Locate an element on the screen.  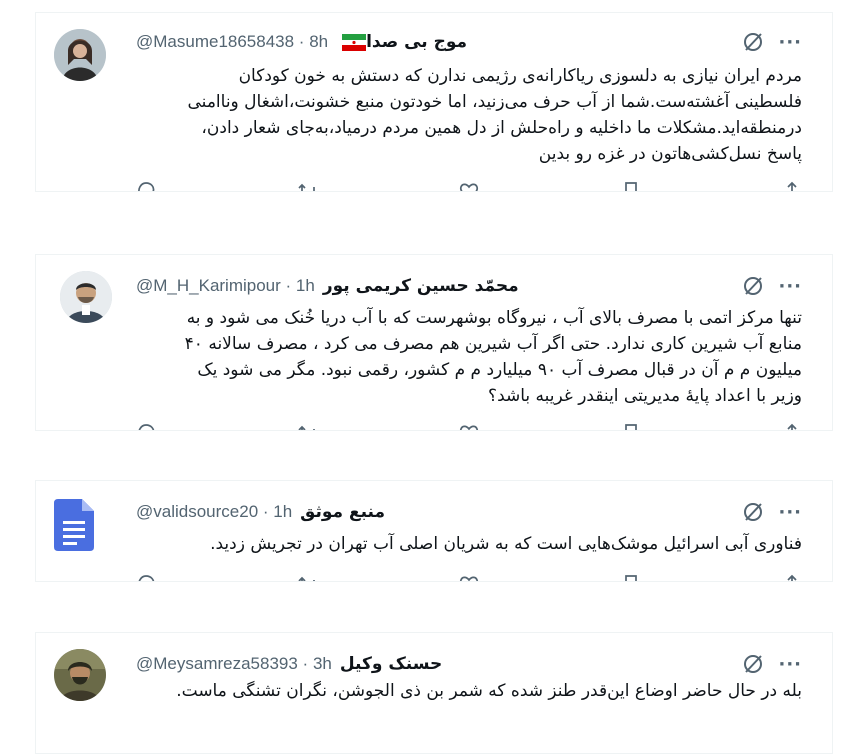
handle-and-time: @M_H_Karimipour · 1h is located at coordinates (225, 286).